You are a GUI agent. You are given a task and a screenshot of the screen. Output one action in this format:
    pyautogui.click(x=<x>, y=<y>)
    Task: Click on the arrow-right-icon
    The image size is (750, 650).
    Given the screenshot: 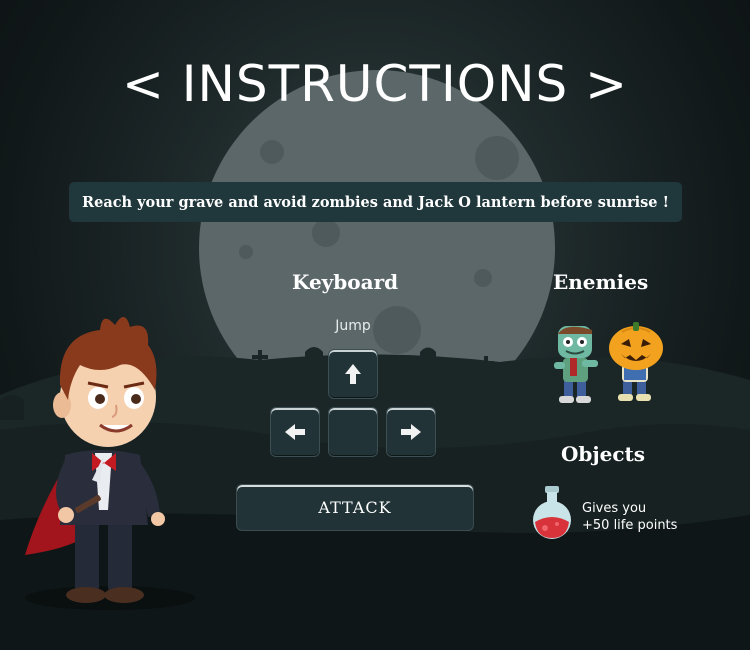 What is the action you would take?
    pyautogui.click(x=411, y=432)
    